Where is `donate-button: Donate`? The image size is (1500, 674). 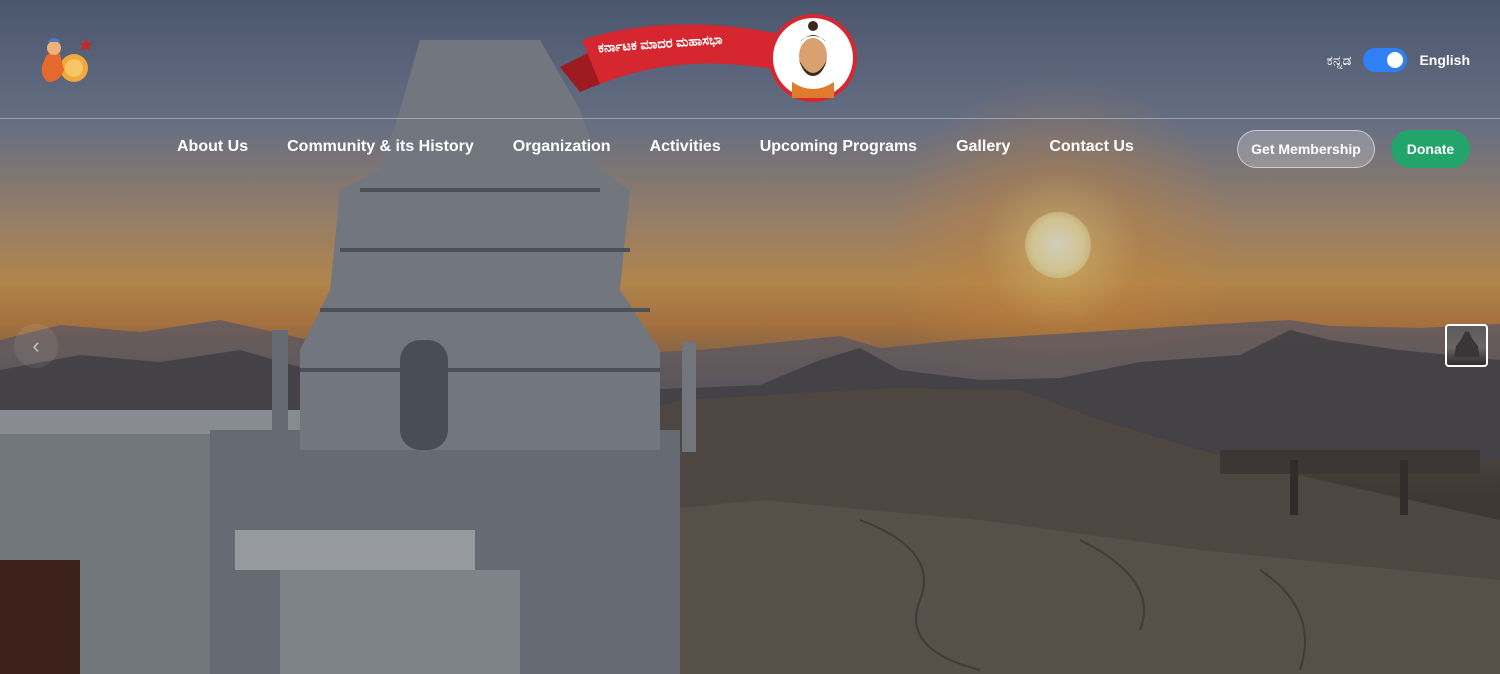 donate-button: Donate is located at coordinates (1430, 149).